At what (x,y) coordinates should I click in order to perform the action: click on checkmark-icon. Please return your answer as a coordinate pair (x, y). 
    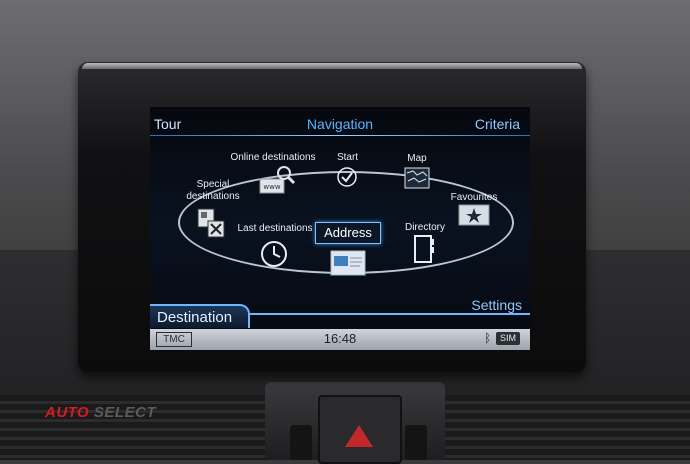
    Looking at the image, I should click on (347, 179).